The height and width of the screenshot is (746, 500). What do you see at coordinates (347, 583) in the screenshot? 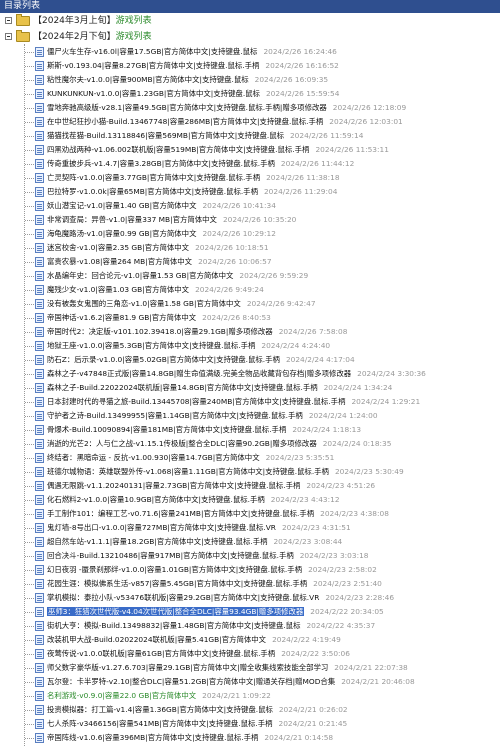
I see `game-date: 2024/2/23 2:51:40` at bounding box center [347, 583].